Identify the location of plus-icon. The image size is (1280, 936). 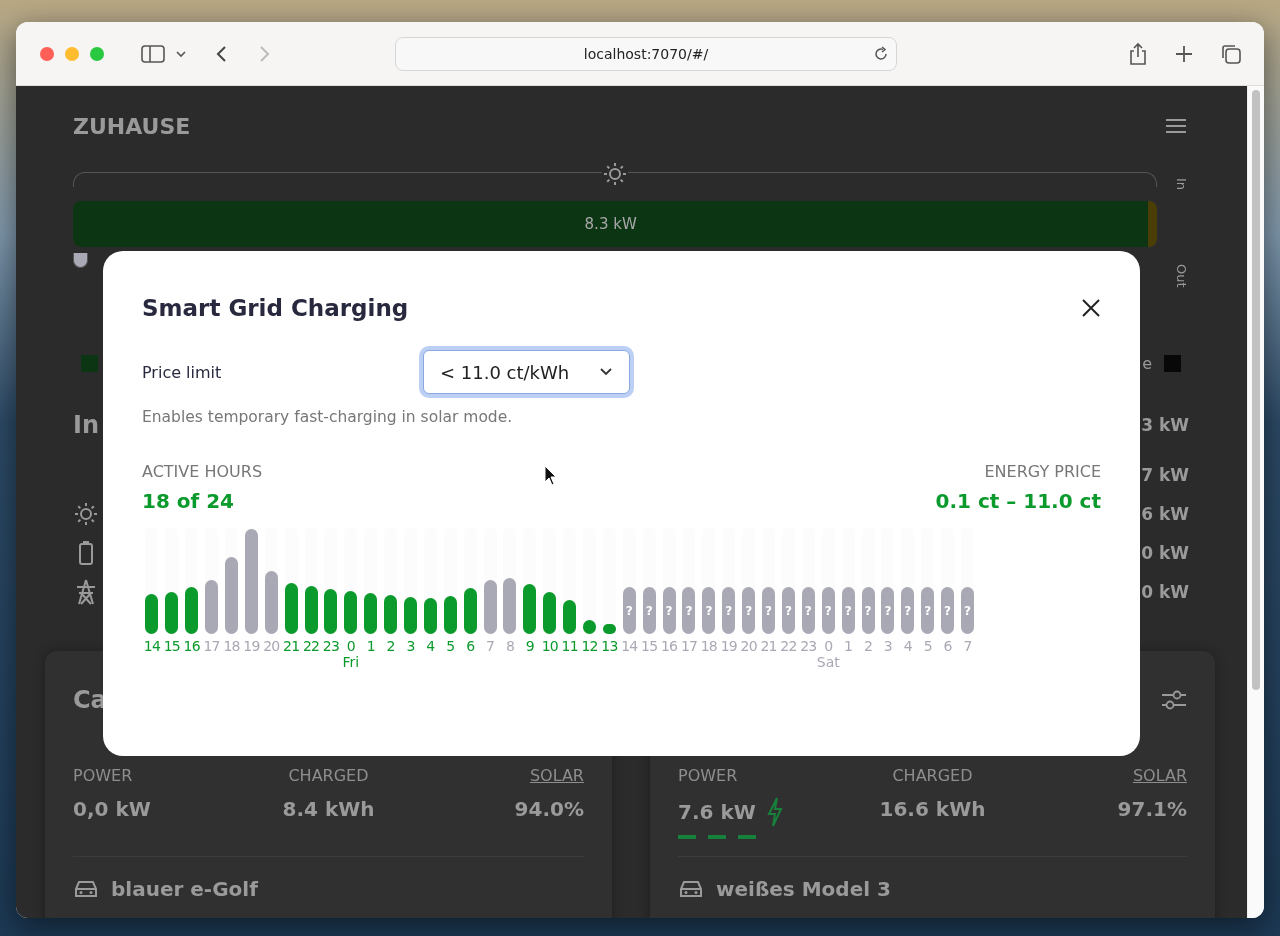
(1184, 53).